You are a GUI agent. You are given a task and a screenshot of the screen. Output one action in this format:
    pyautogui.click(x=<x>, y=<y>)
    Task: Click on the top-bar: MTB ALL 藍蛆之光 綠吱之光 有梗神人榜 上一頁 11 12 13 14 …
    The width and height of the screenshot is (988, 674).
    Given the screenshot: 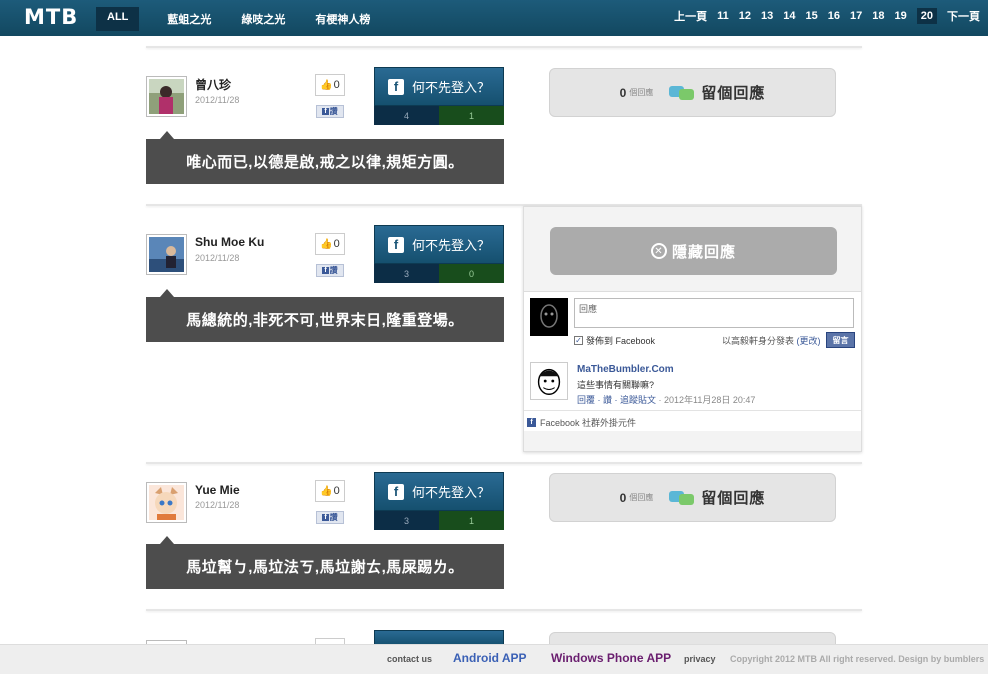 What is the action you would take?
    pyautogui.click(x=494, y=18)
    